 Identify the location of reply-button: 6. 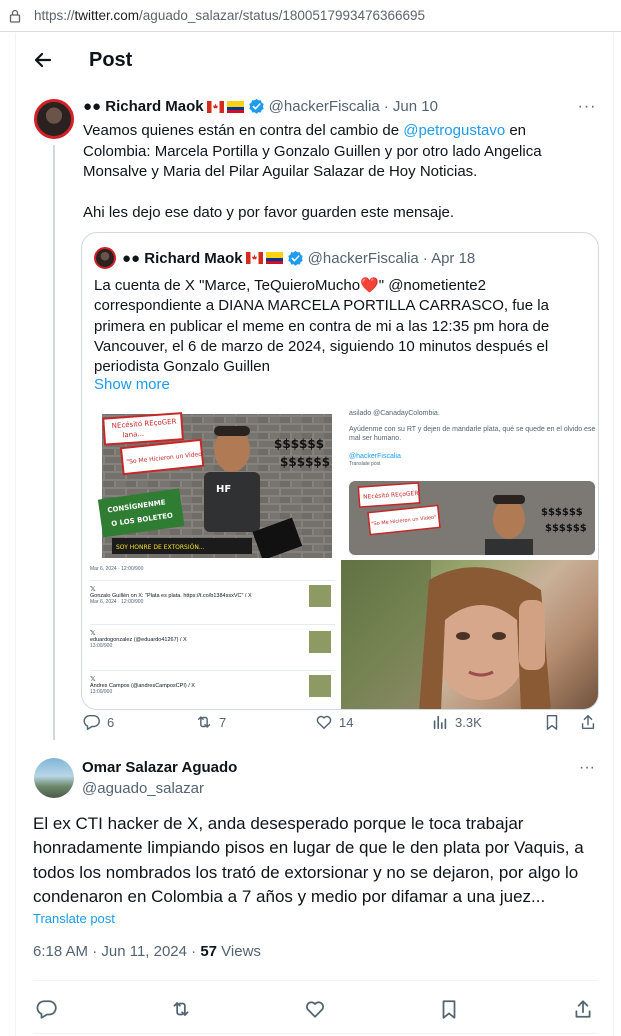
(98, 722).